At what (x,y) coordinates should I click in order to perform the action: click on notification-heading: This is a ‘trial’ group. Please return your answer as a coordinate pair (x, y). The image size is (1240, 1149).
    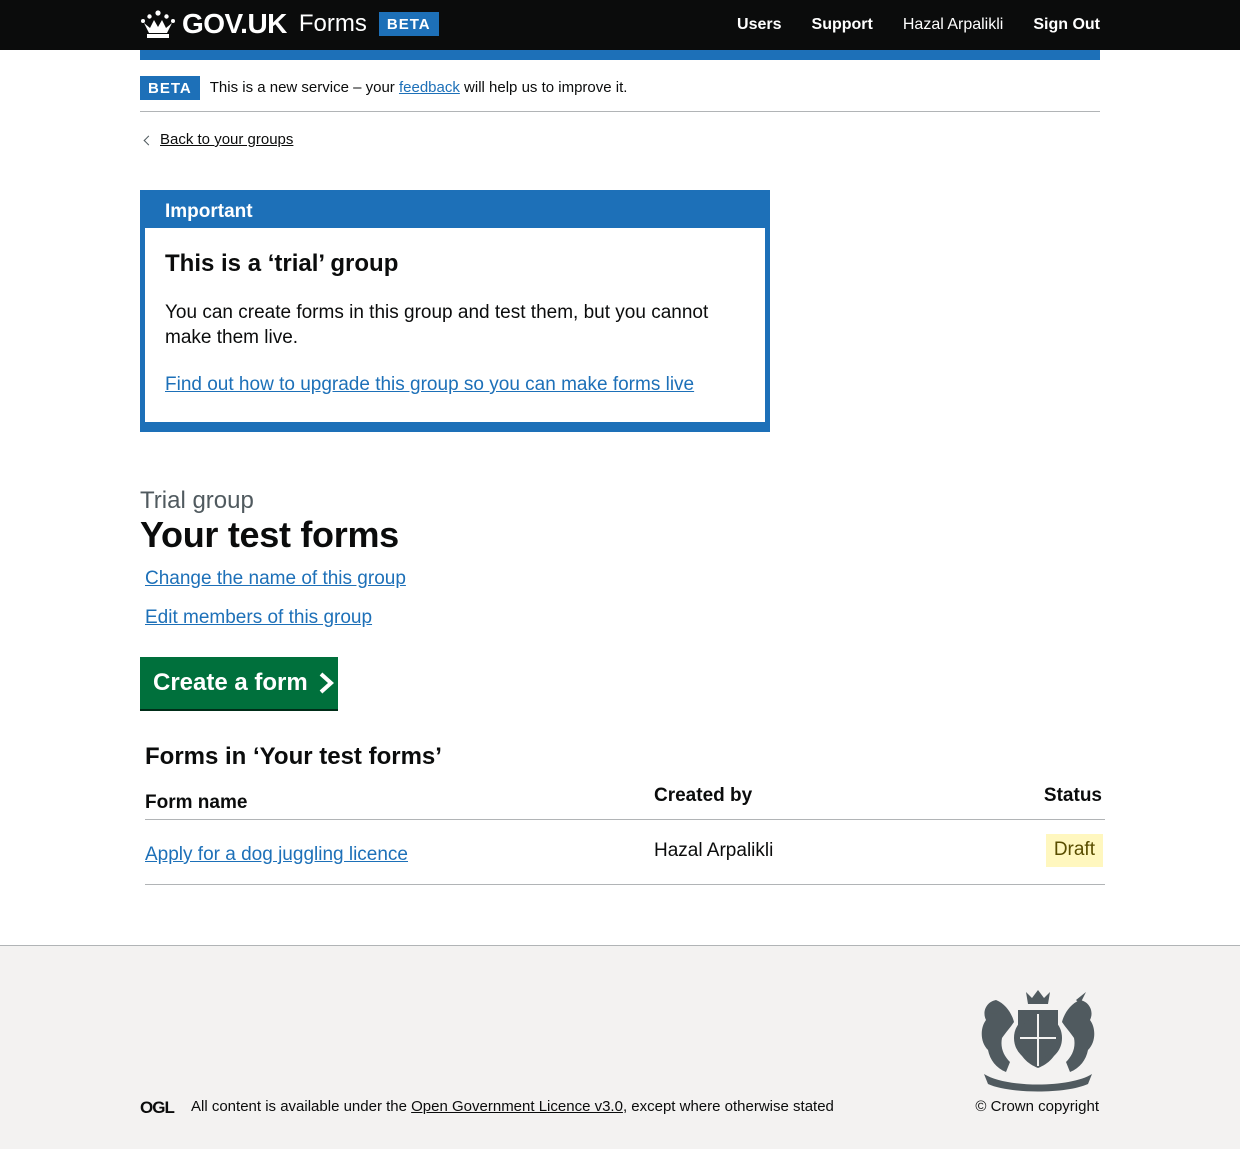
    Looking at the image, I should click on (282, 263).